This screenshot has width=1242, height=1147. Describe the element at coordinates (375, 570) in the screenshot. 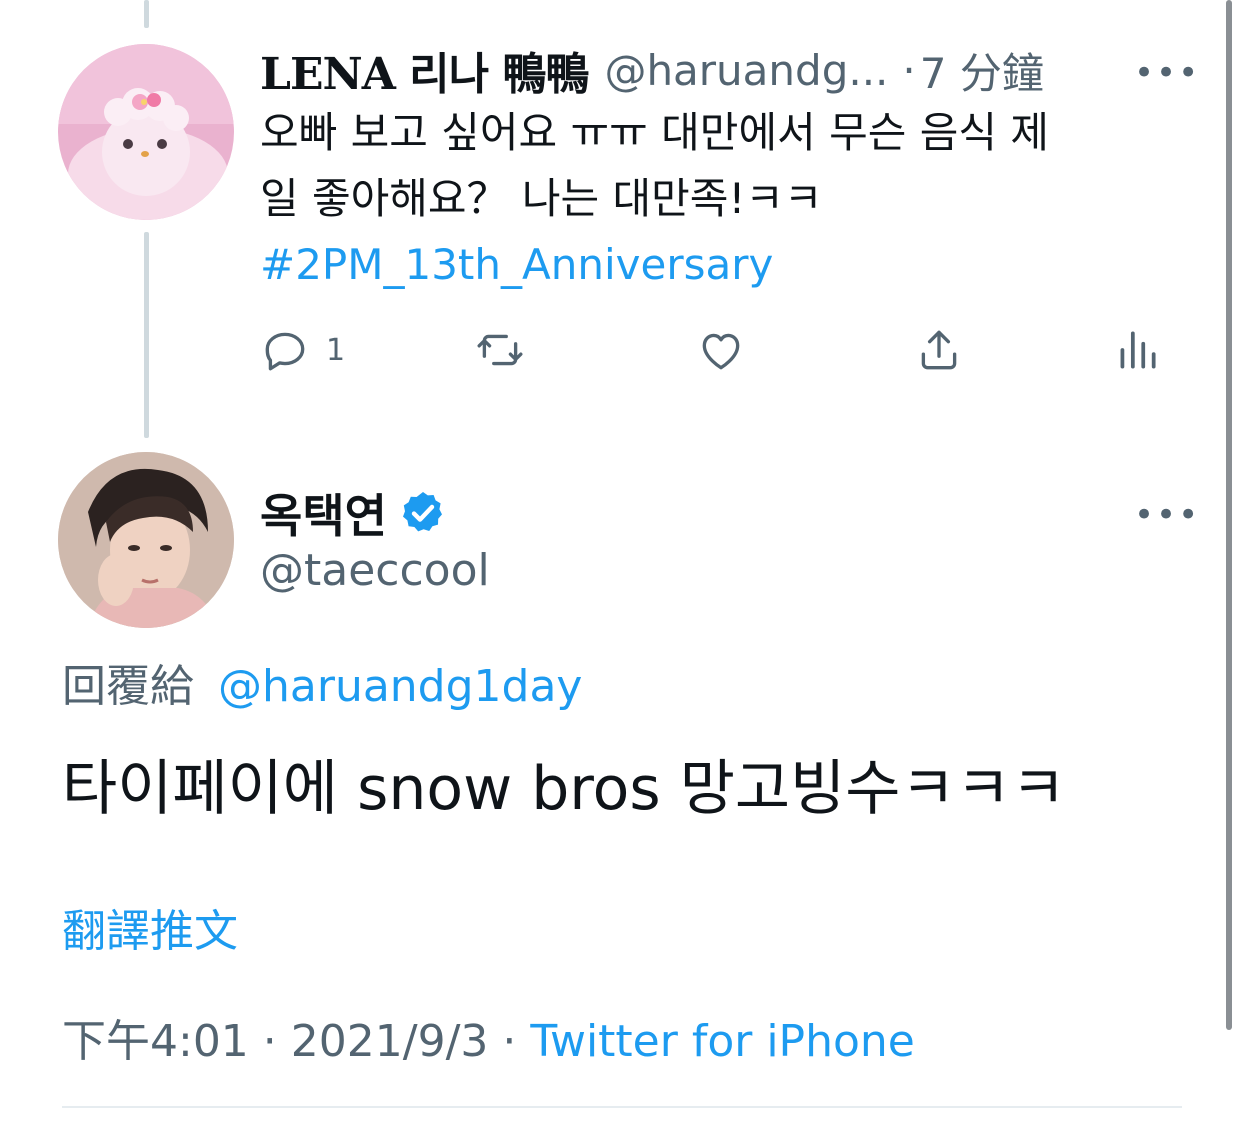

I see `main-handle: @taeccool` at that location.